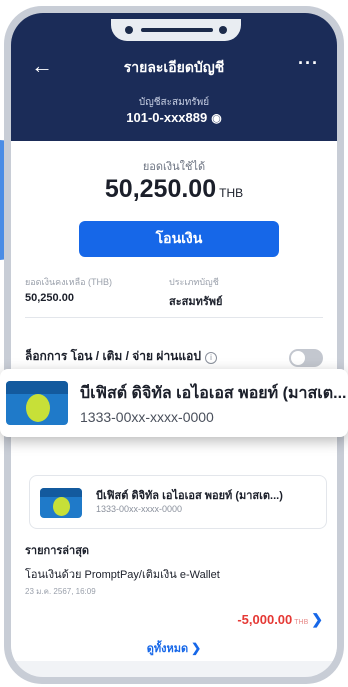  Describe the element at coordinates (49, 298) in the screenshot. I see `remaining-balance-value: 50,250.00` at that location.